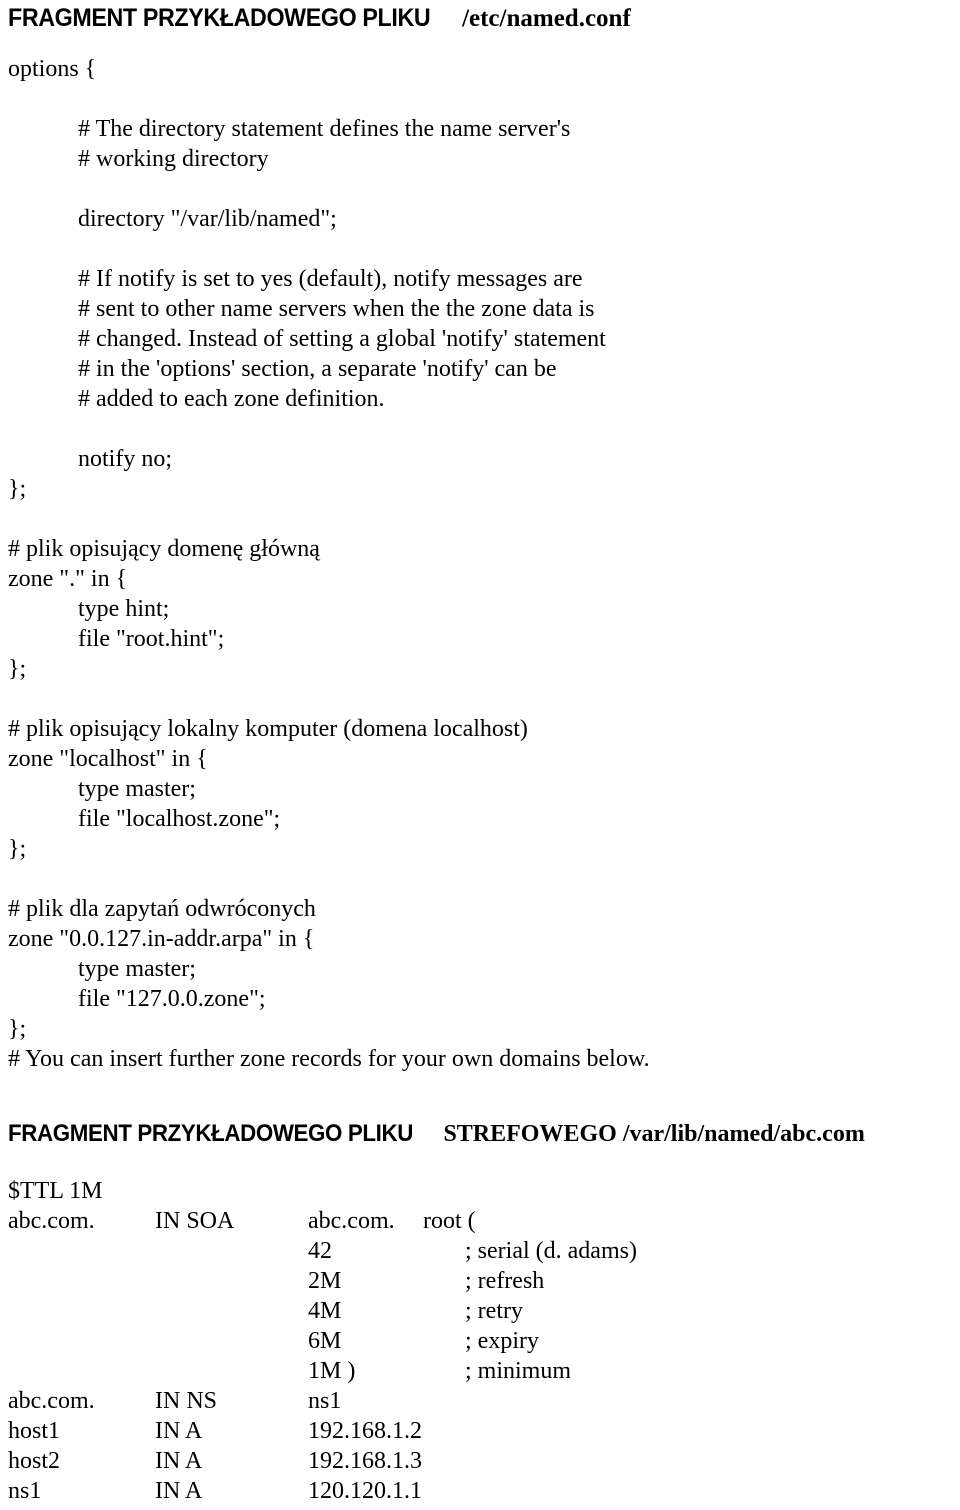 The height and width of the screenshot is (1510, 960). Describe the element at coordinates (654, 1134) in the screenshot. I see `heading-serif-part: STREFOWEGO /var/lib/named/abc.com` at that location.